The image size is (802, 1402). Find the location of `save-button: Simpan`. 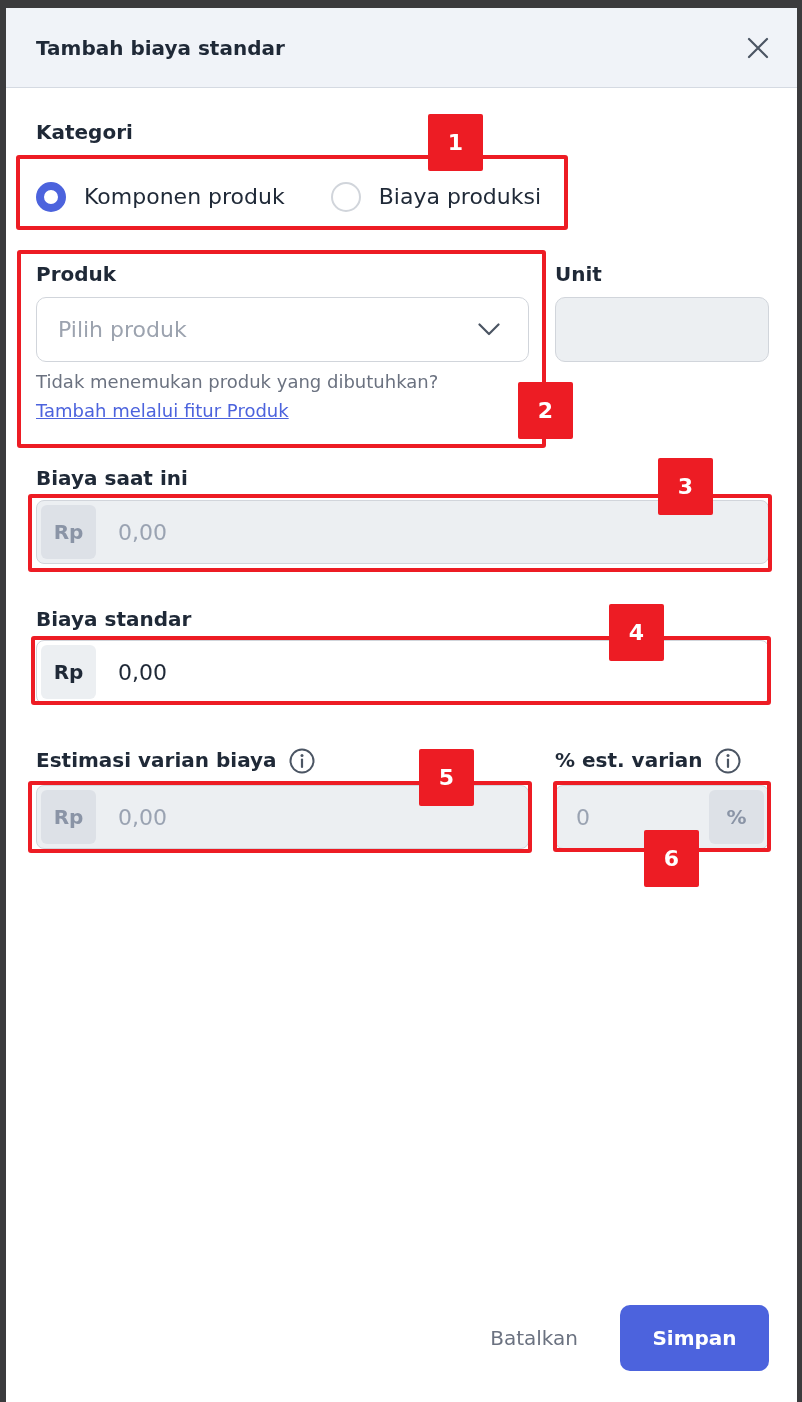

save-button: Simpan is located at coordinates (694, 1338).